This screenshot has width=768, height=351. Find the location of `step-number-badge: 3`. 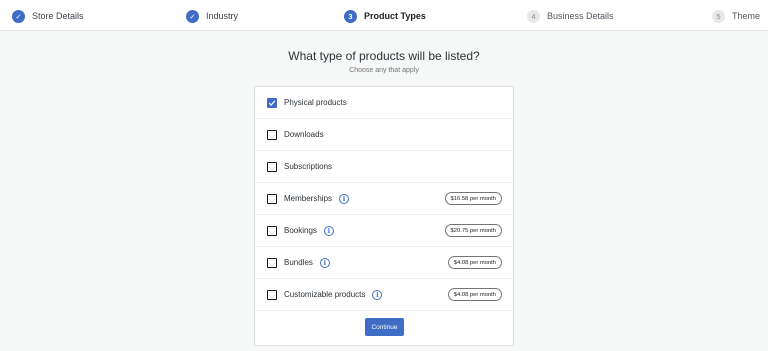

step-number-badge: 3 is located at coordinates (350, 16).